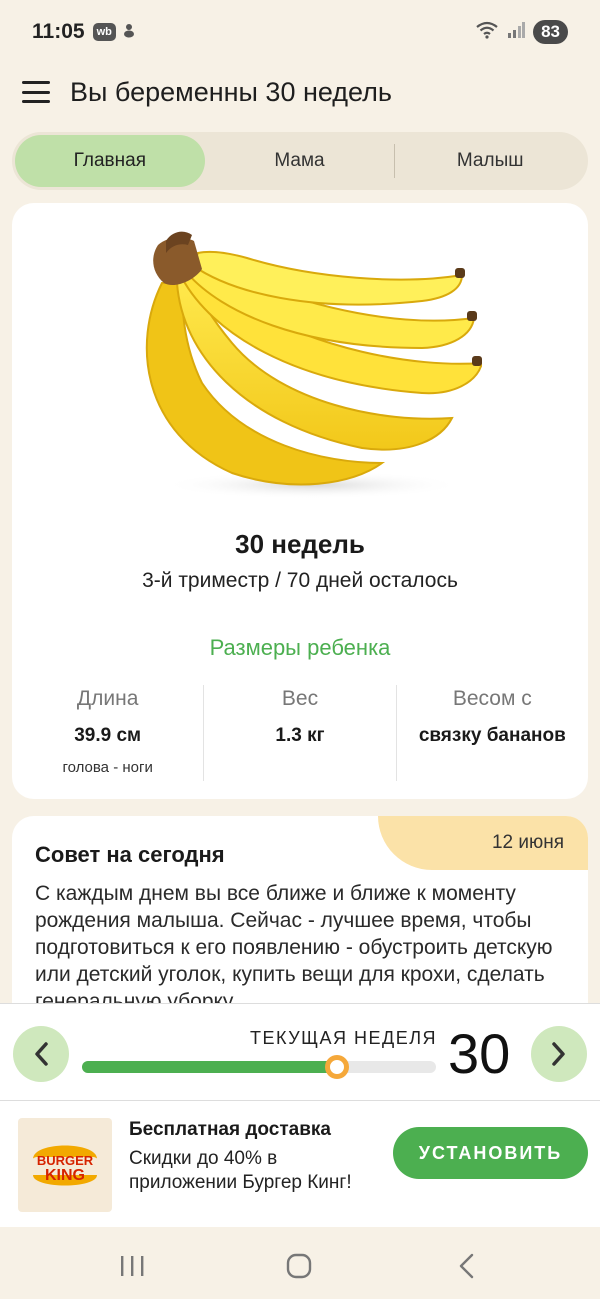  Describe the element at coordinates (110, 161) in the screenshot. I see `tab-main: Главная` at that location.